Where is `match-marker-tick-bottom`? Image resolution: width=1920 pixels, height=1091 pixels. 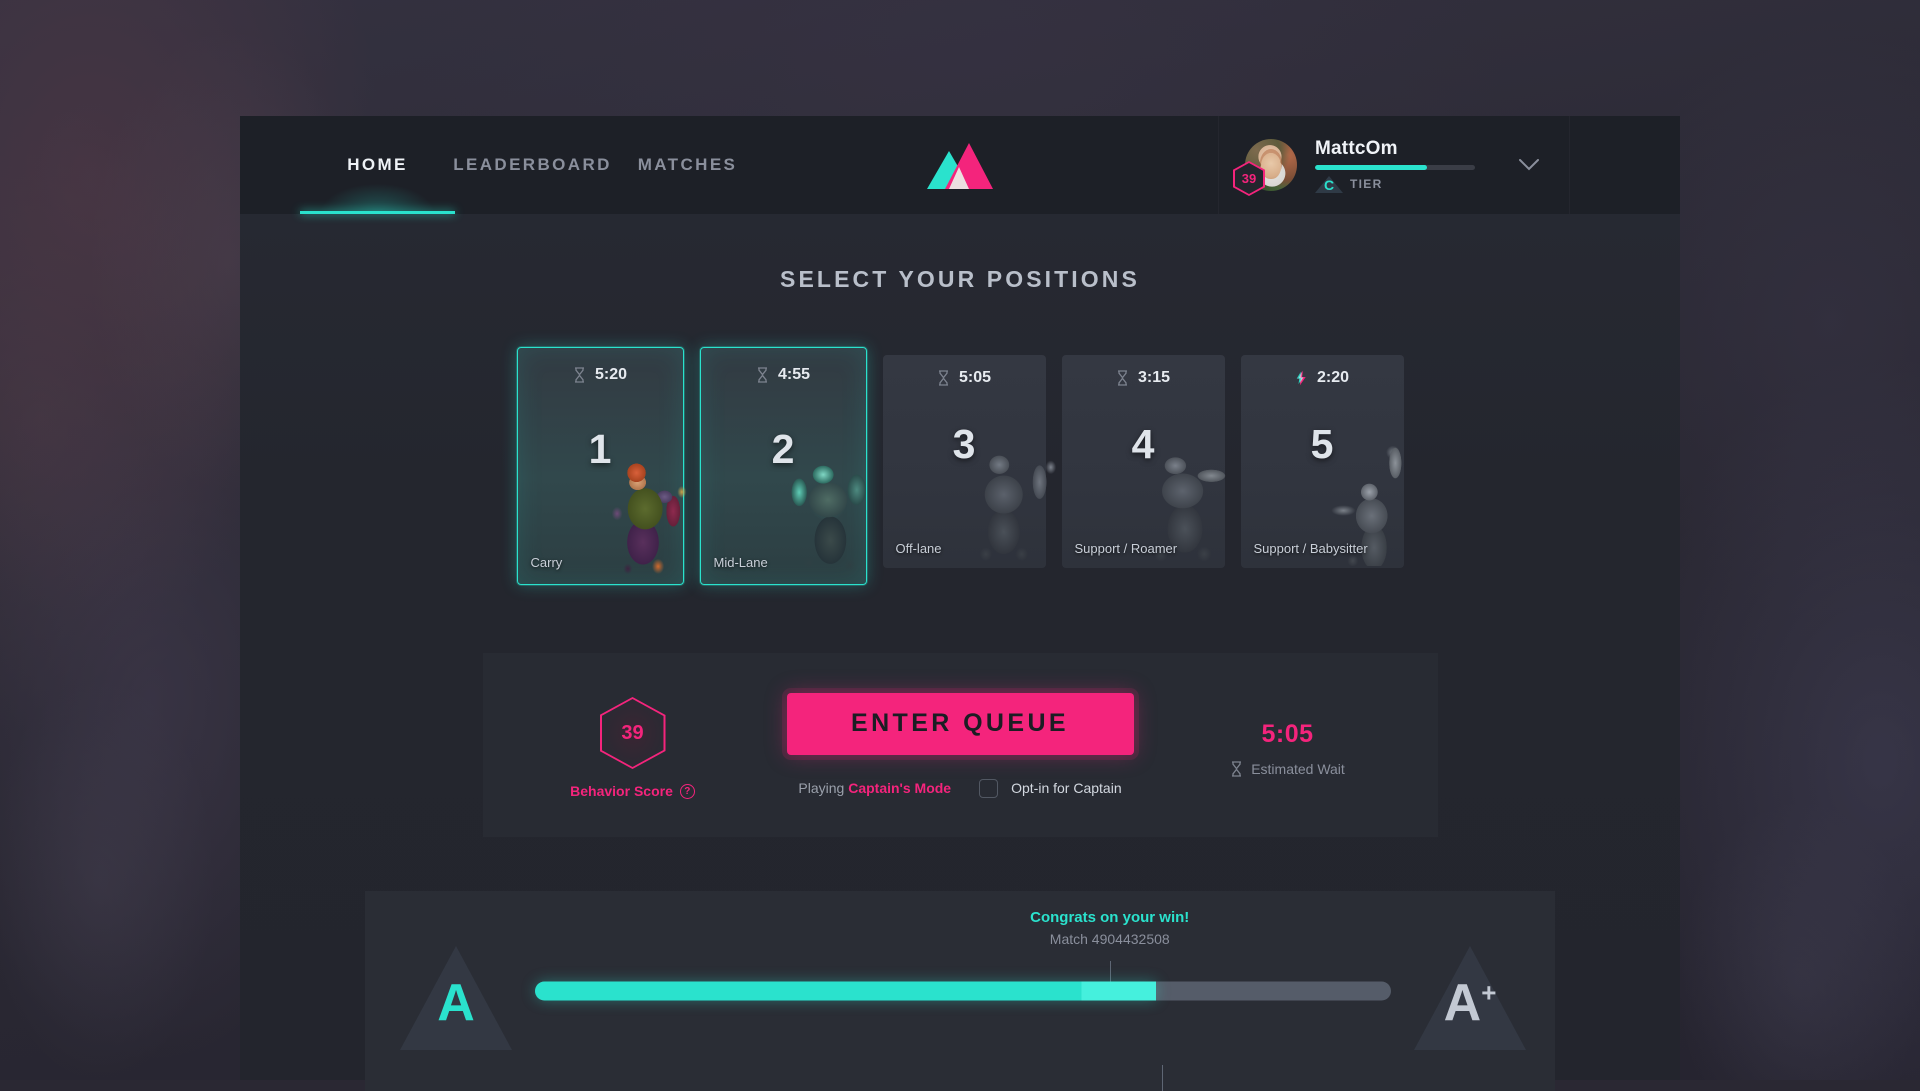 match-marker-tick-bottom is located at coordinates (1162, 1078).